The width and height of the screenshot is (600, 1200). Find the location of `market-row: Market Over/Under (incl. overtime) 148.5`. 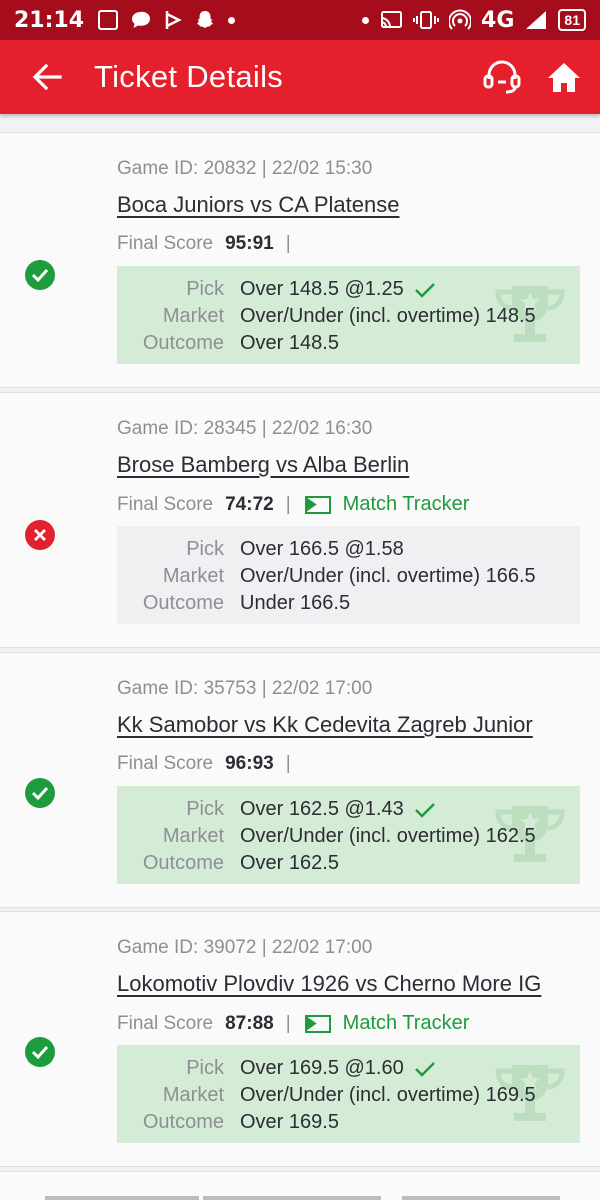

market-row: Market Over/Under (incl. overtime) 148.5 is located at coordinates (348, 316).